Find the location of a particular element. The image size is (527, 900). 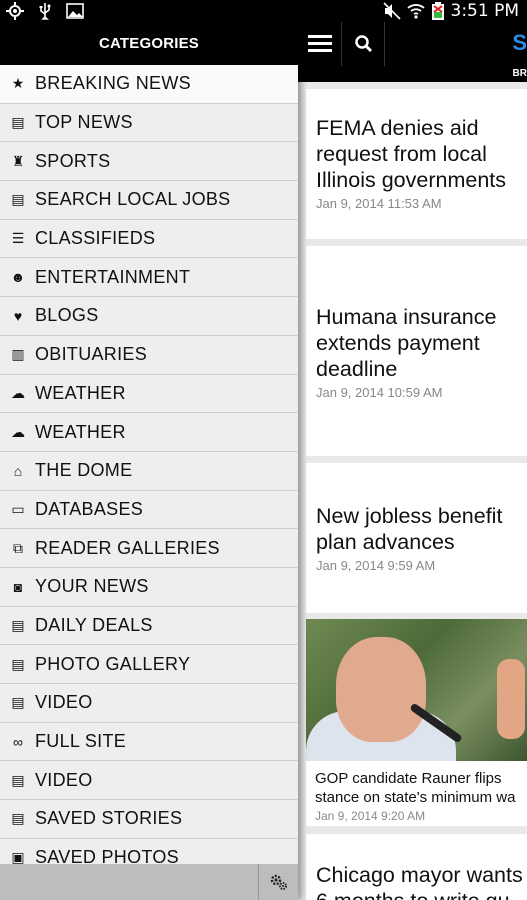

story-headline: request from local is located at coordinates (401, 154).